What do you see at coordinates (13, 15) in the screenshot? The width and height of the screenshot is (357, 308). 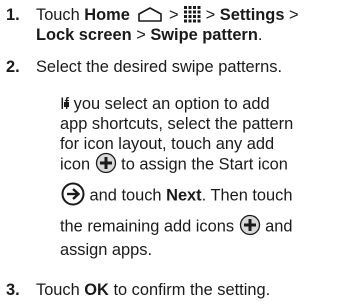 I see `step-1-number: 1.` at bounding box center [13, 15].